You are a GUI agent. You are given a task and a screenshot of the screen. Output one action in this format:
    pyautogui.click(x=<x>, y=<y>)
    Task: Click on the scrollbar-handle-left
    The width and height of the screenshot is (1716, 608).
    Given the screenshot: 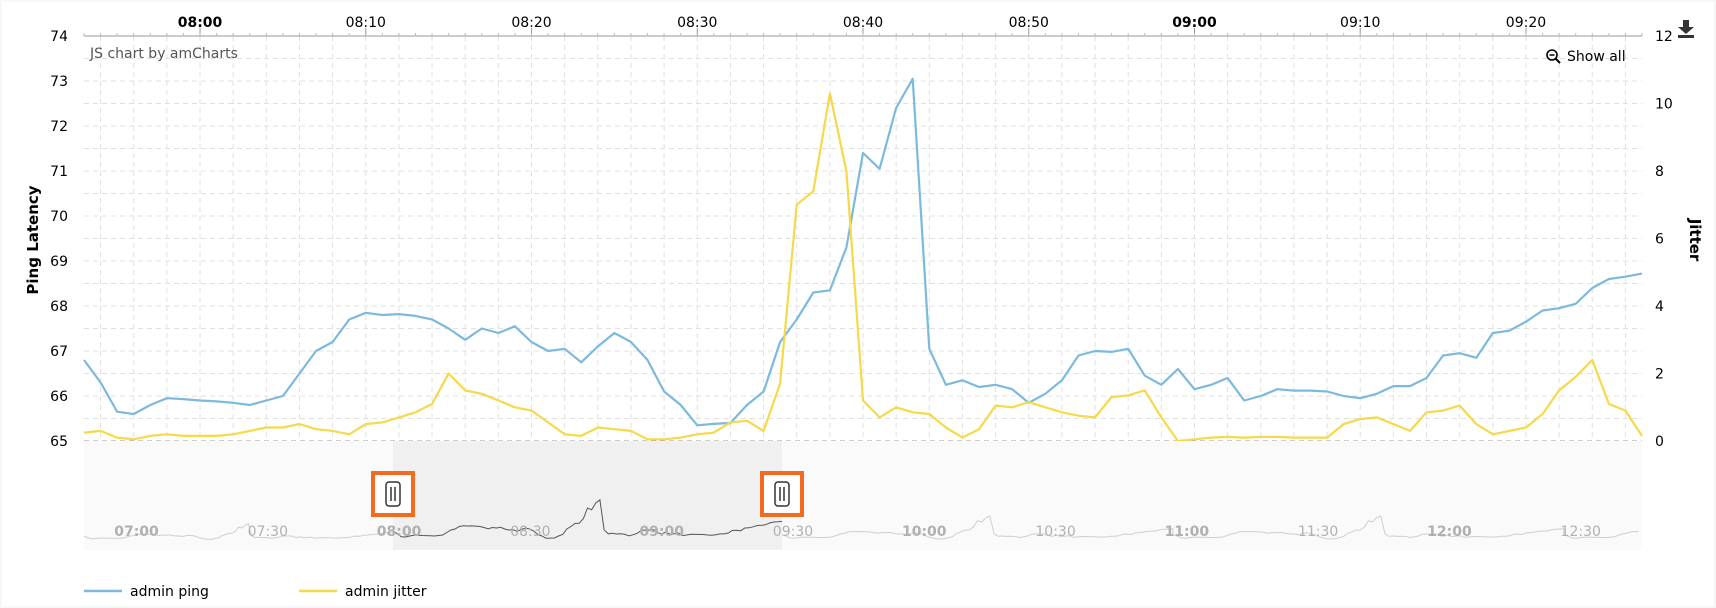 What is the action you would take?
    pyautogui.click(x=393, y=494)
    